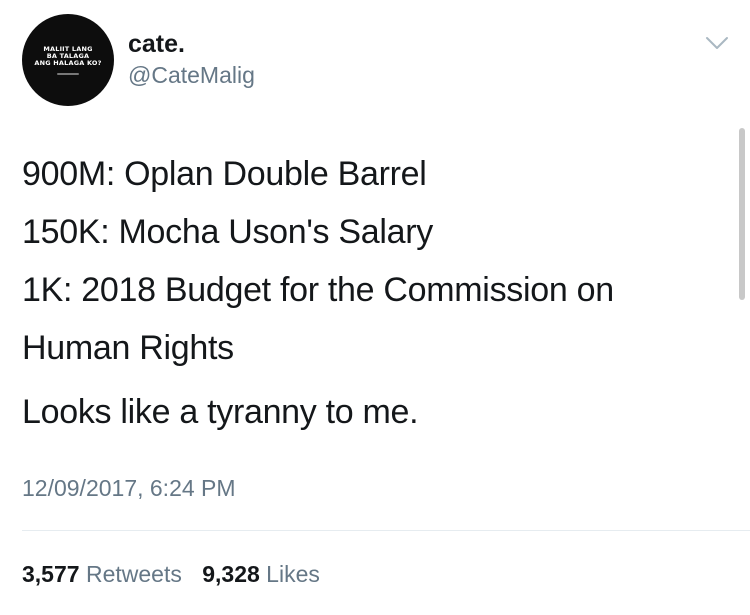  What do you see at coordinates (129, 488) in the screenshot?
I see `tweet-timestamp: 12/09/2017, 6:24 PM` at bounding box center [129, 488].